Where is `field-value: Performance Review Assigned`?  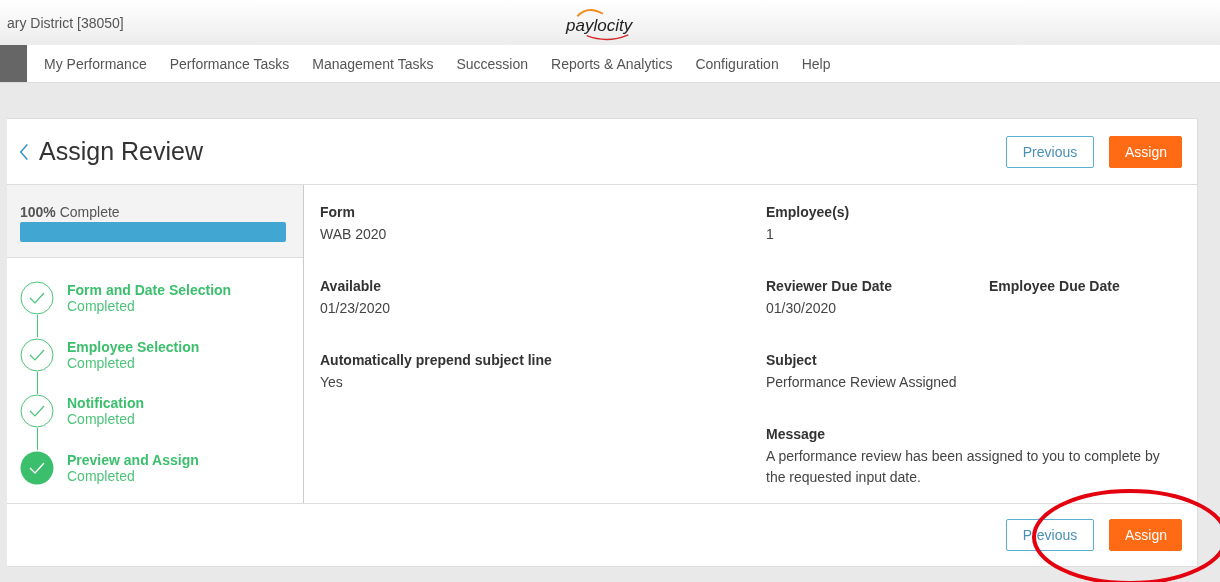 field-value: Performance Review Assigned is located at coordinates (862, 382).